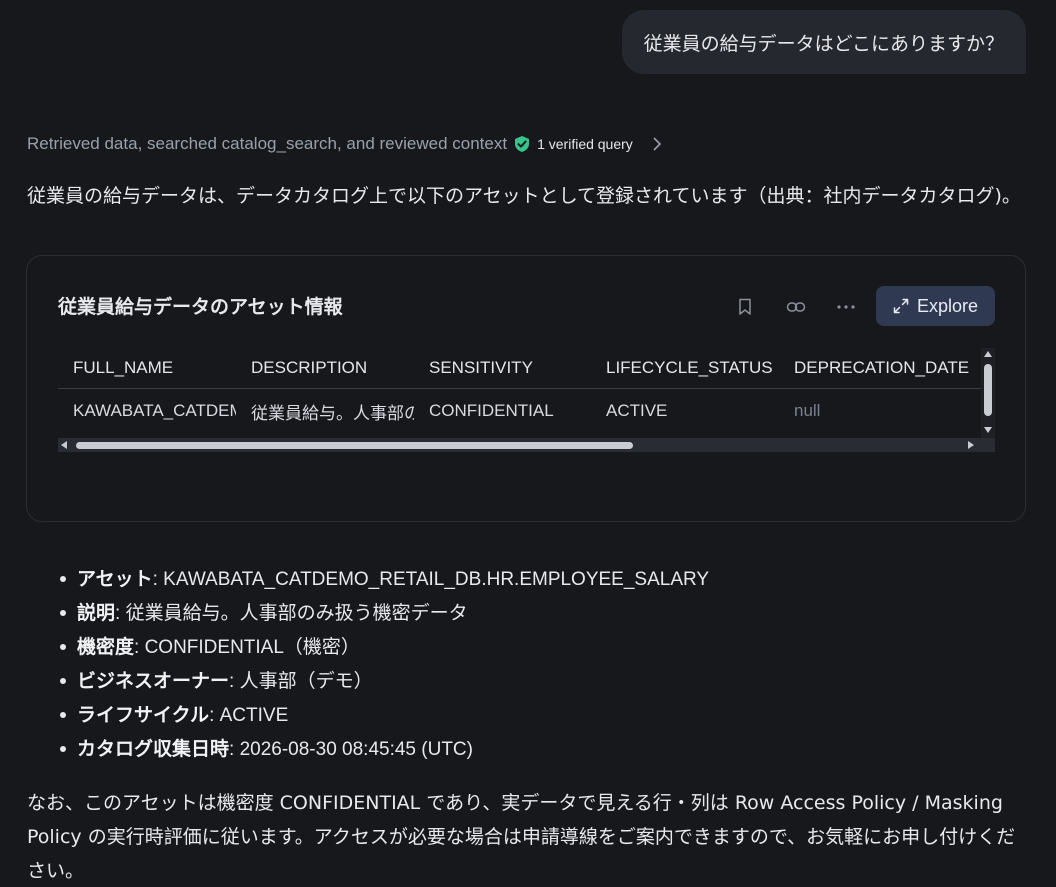  I want to click on verified-query-badge: 1 verified query, so click(573, 144).